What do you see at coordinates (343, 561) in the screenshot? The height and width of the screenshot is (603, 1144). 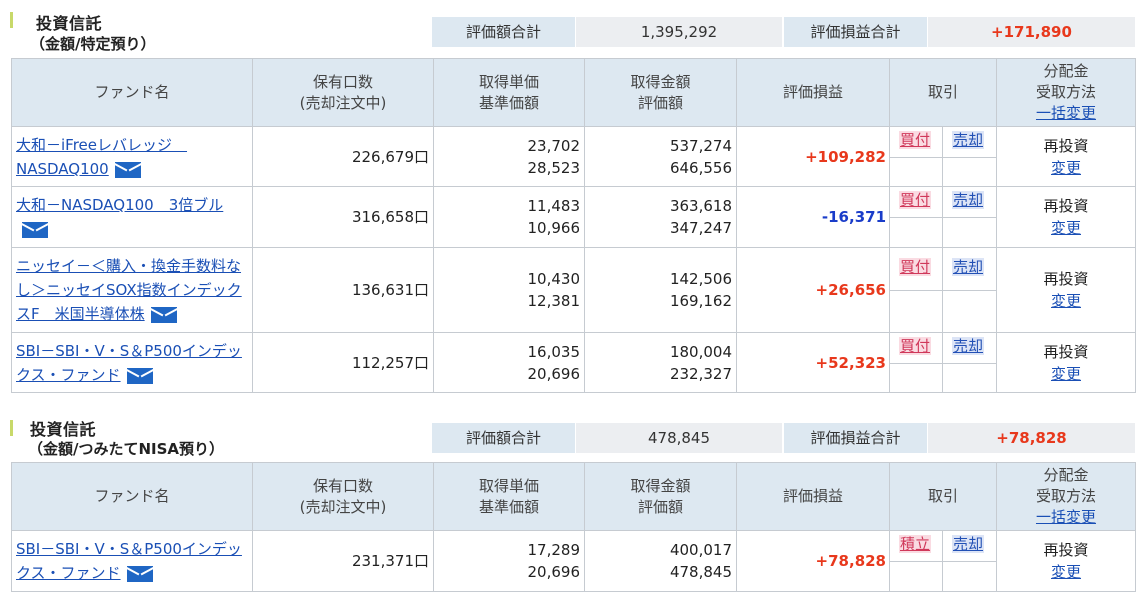 I see `holding-units: 231,371口` at bounding box center [343, 561].